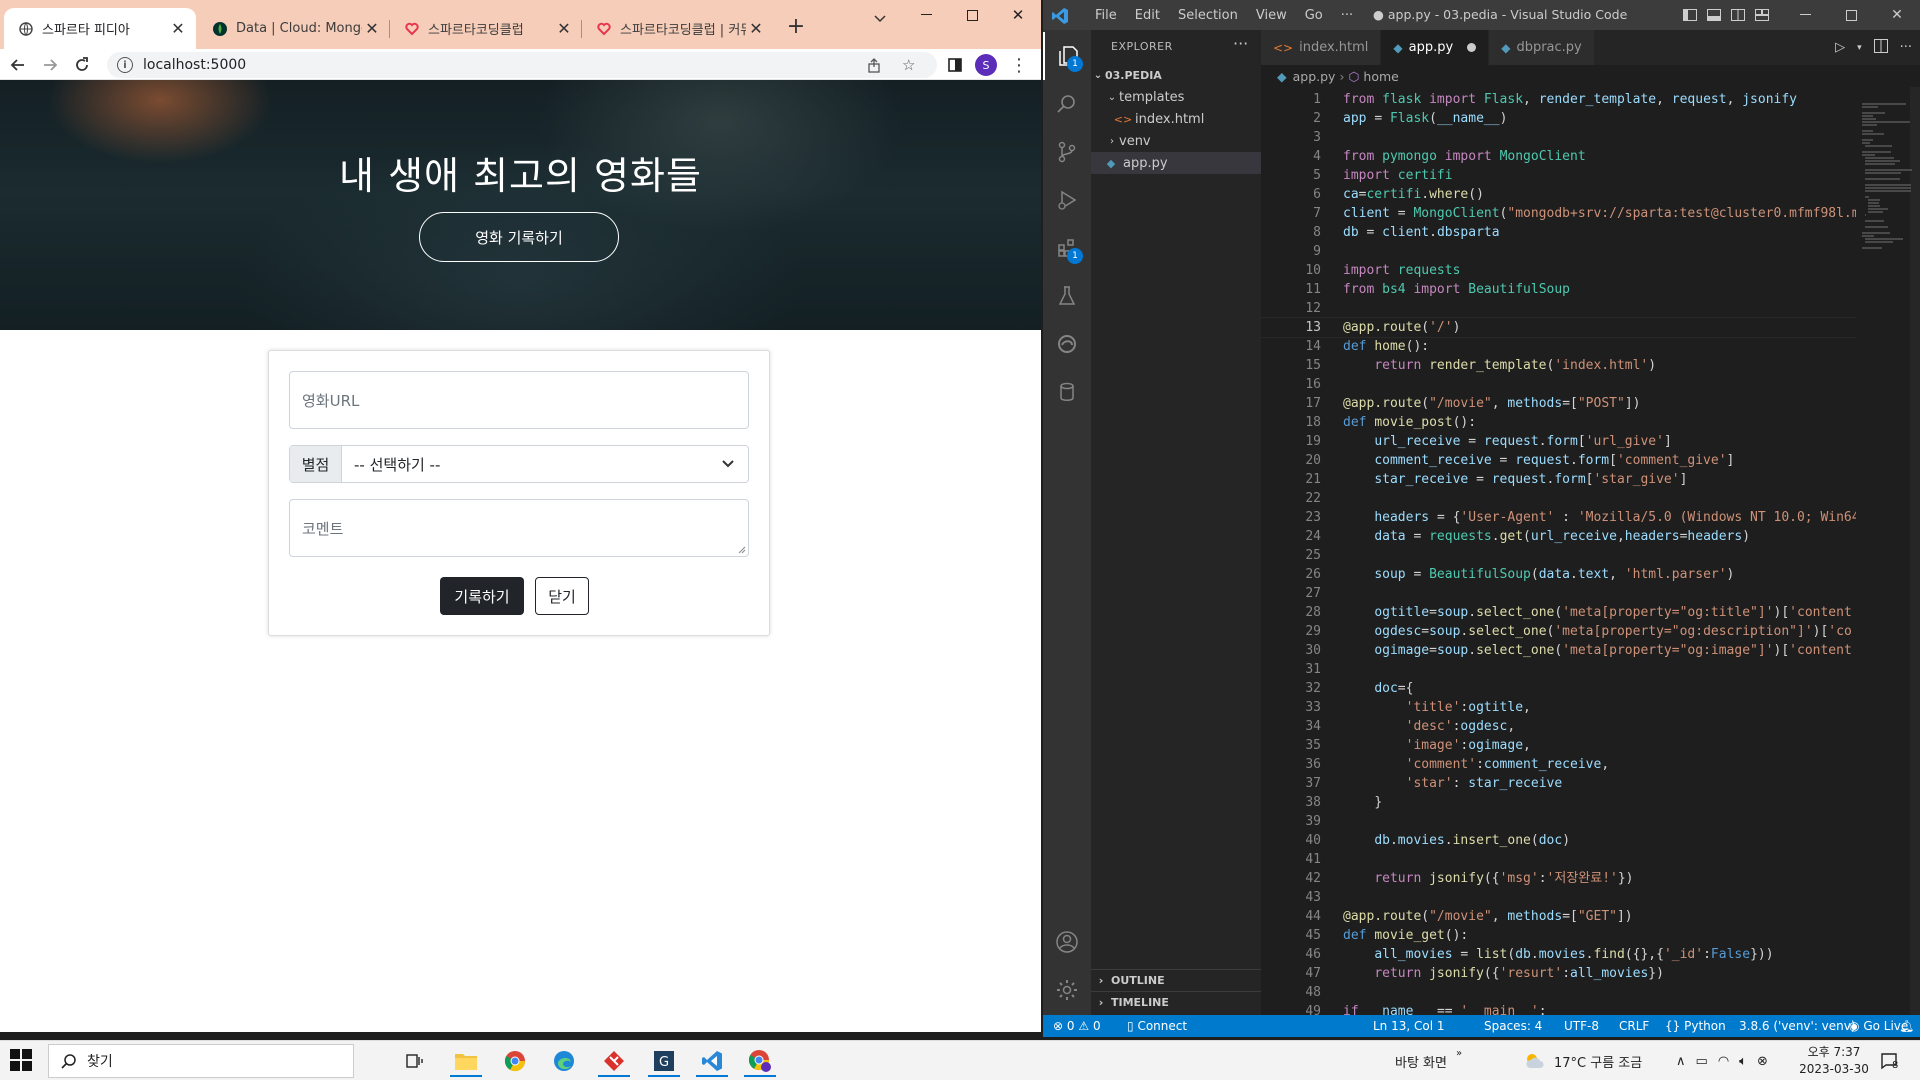 The height and width of the screenshot is (1080, 1920). Describe the element at coordinates (1558, 346) in the screenshot. I see `code-line: 14 def home():` at that location.